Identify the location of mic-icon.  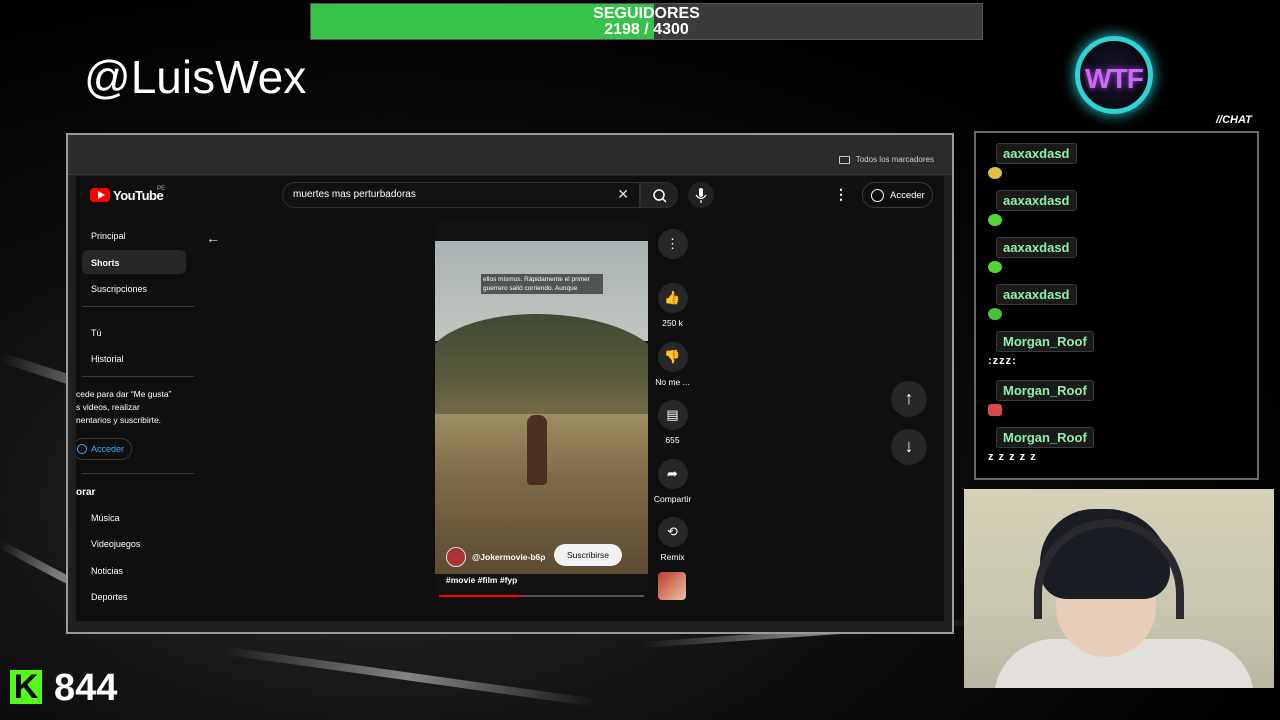
(701, 195).